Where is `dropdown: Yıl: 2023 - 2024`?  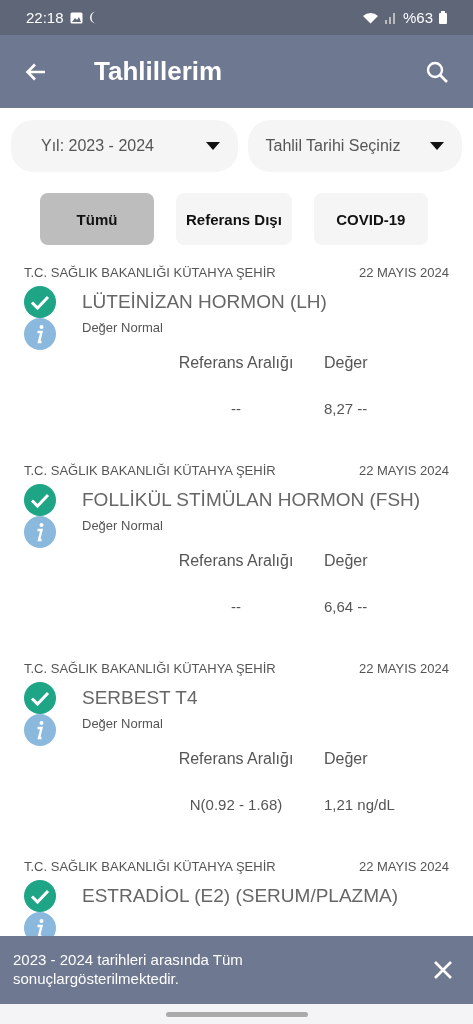
dropdown: Yıl: 2023 - 2024 is located at coordinates (124, 146).